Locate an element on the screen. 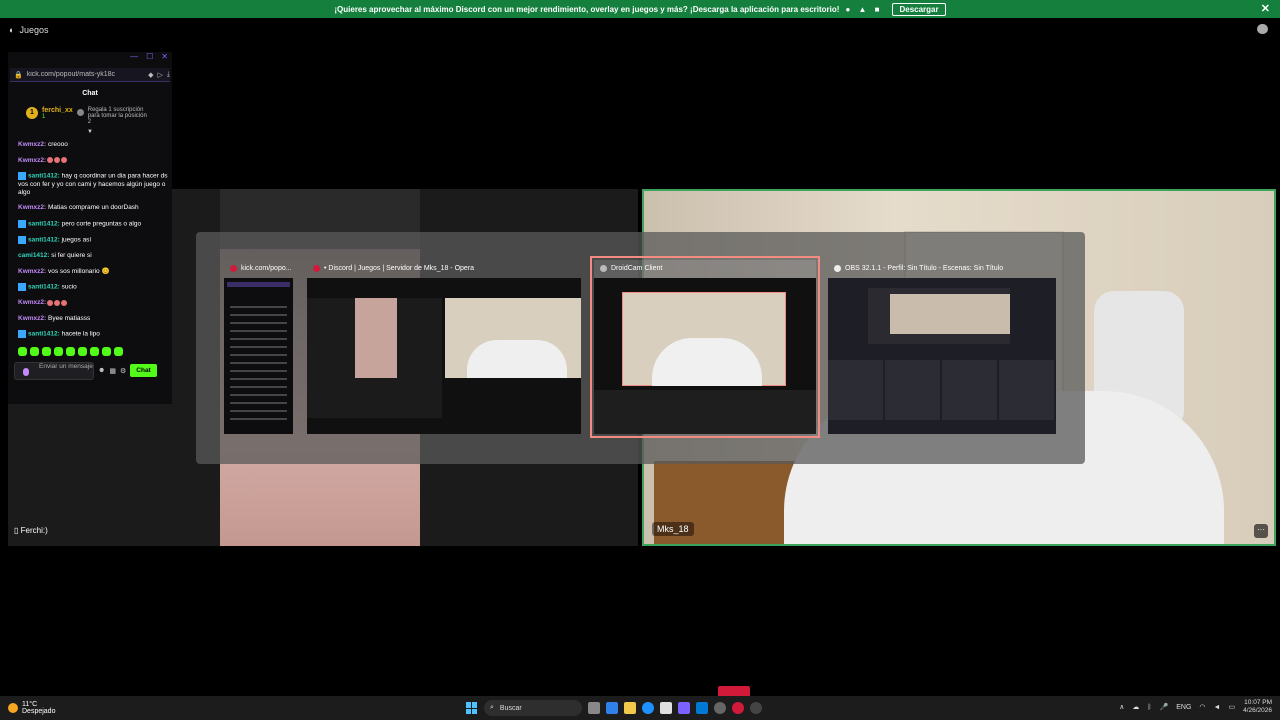 The height and width of the screenshot is (720, 1280). emote-bar is located at coordinates (95, 351).